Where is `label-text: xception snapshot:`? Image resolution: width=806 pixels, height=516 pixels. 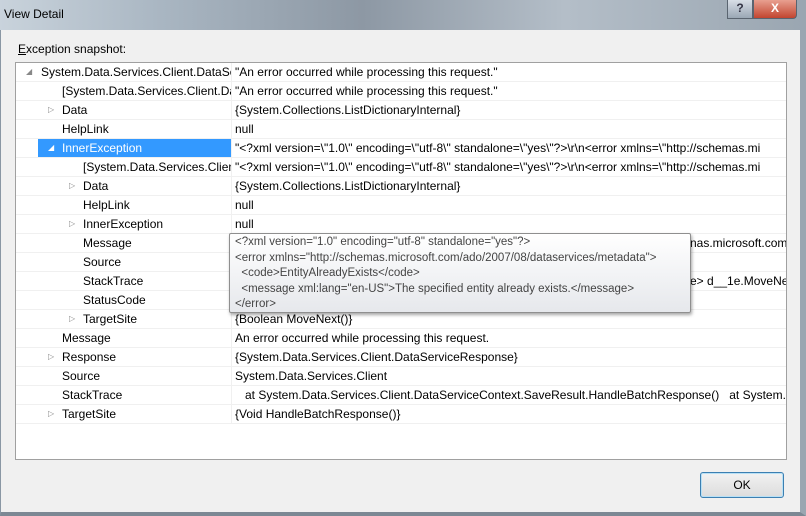
label-text: xception snapshot: is located at coordinates (76, 49).